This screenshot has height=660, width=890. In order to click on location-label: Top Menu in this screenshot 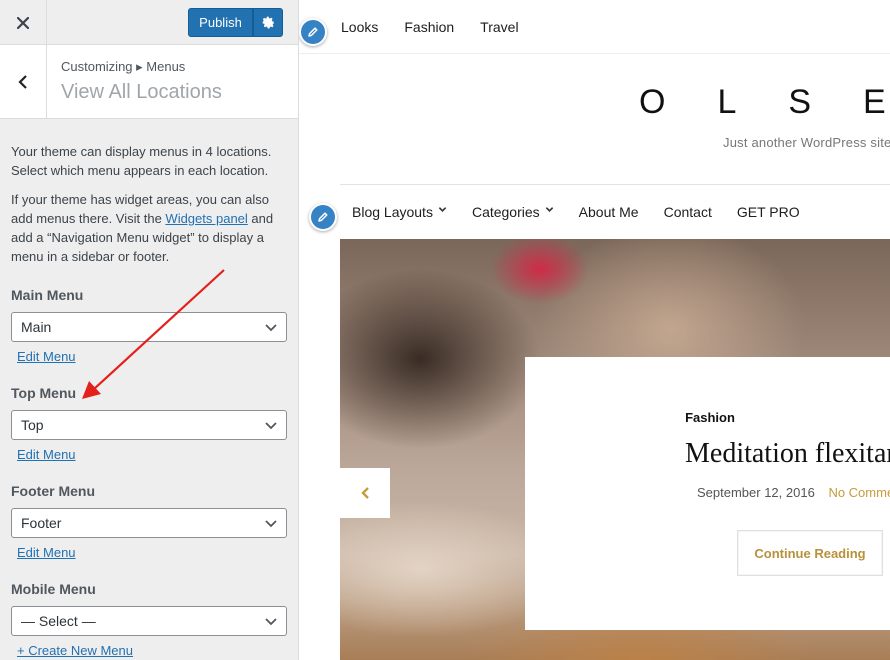, I will do `click(44, 393)`.